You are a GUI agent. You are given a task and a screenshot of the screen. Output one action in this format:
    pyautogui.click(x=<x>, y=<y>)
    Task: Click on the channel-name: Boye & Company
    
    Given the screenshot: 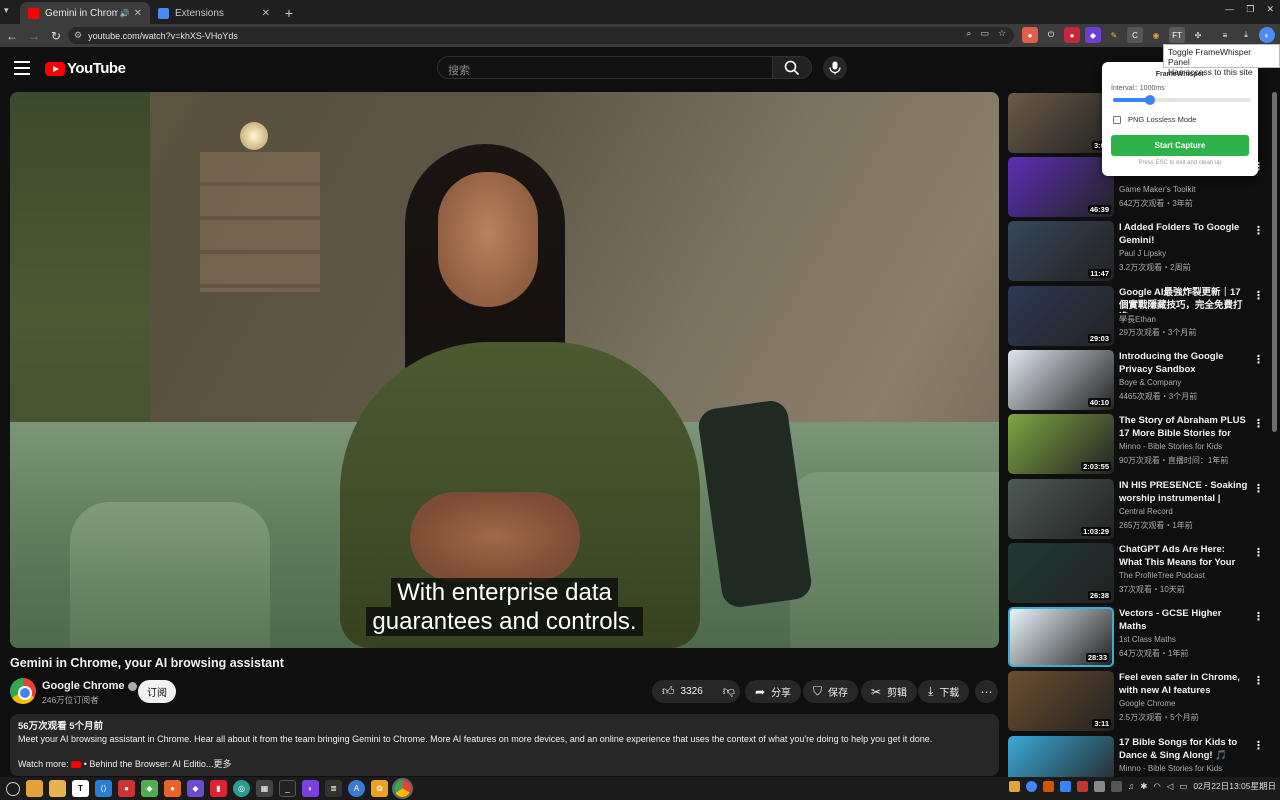 What is the action you would take?
    pyautogui.click(x=1150, y=382)
    